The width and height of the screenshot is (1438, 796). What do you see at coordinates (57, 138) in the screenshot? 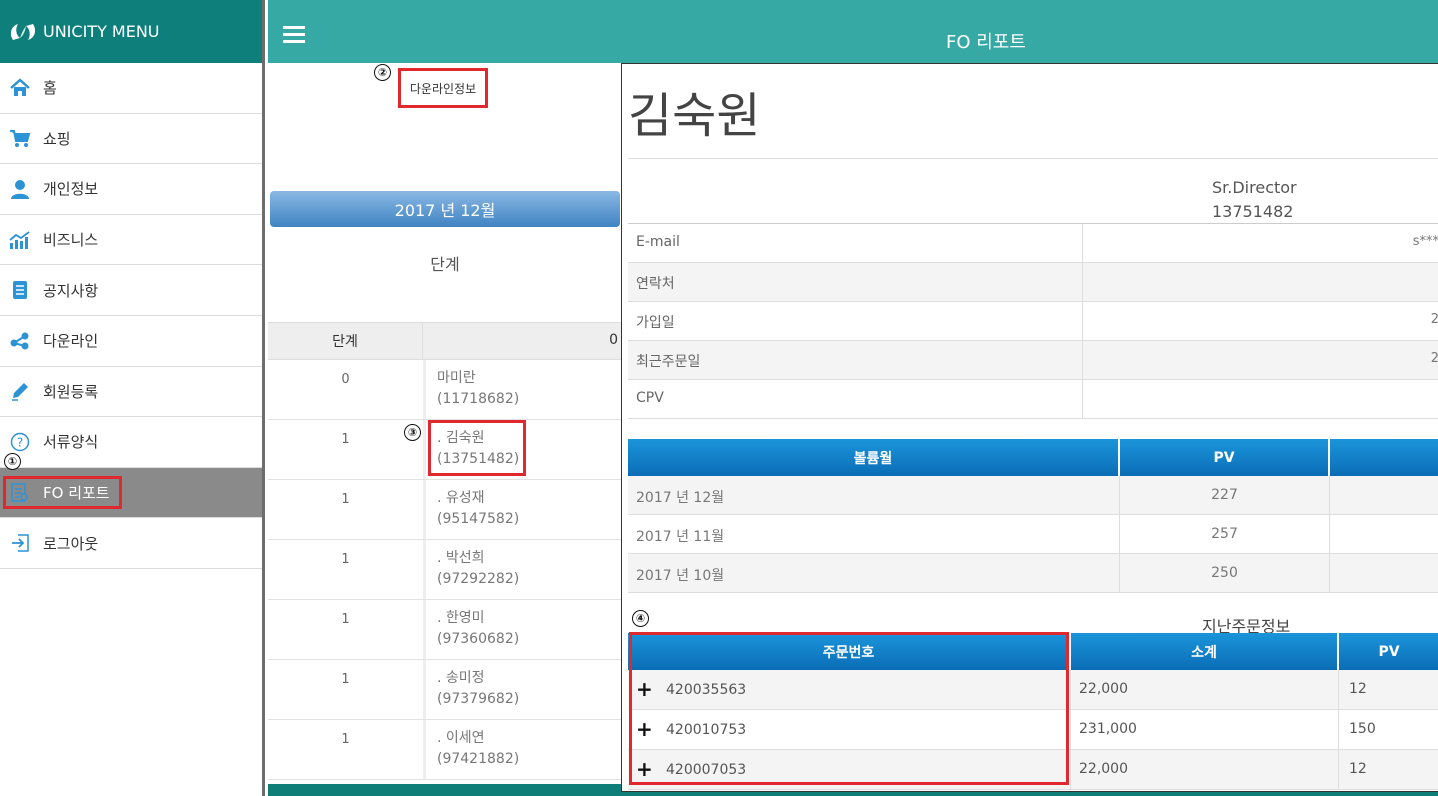
I see `sidebar-item-label: 쇼핑` at bounding box center [57, 138].